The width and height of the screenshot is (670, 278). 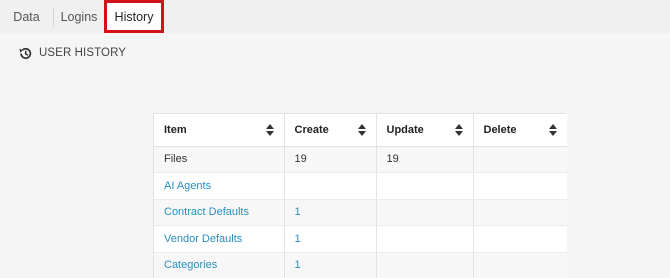 What do you see at coordinates (175, 129) in the screenshot?
I see `column-header-label: Item` at bounding box center [175, 129].